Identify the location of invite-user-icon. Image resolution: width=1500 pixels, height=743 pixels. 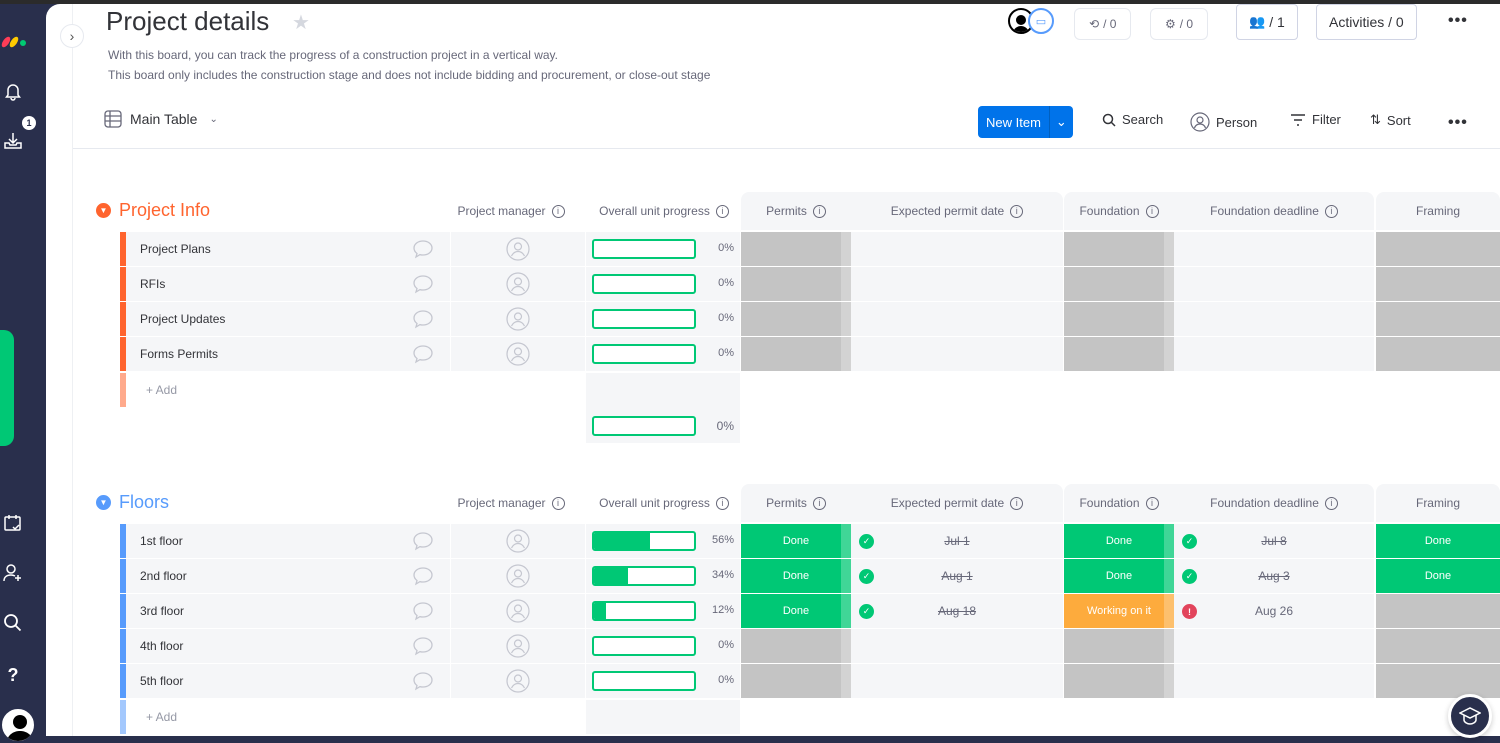
(13, 573).